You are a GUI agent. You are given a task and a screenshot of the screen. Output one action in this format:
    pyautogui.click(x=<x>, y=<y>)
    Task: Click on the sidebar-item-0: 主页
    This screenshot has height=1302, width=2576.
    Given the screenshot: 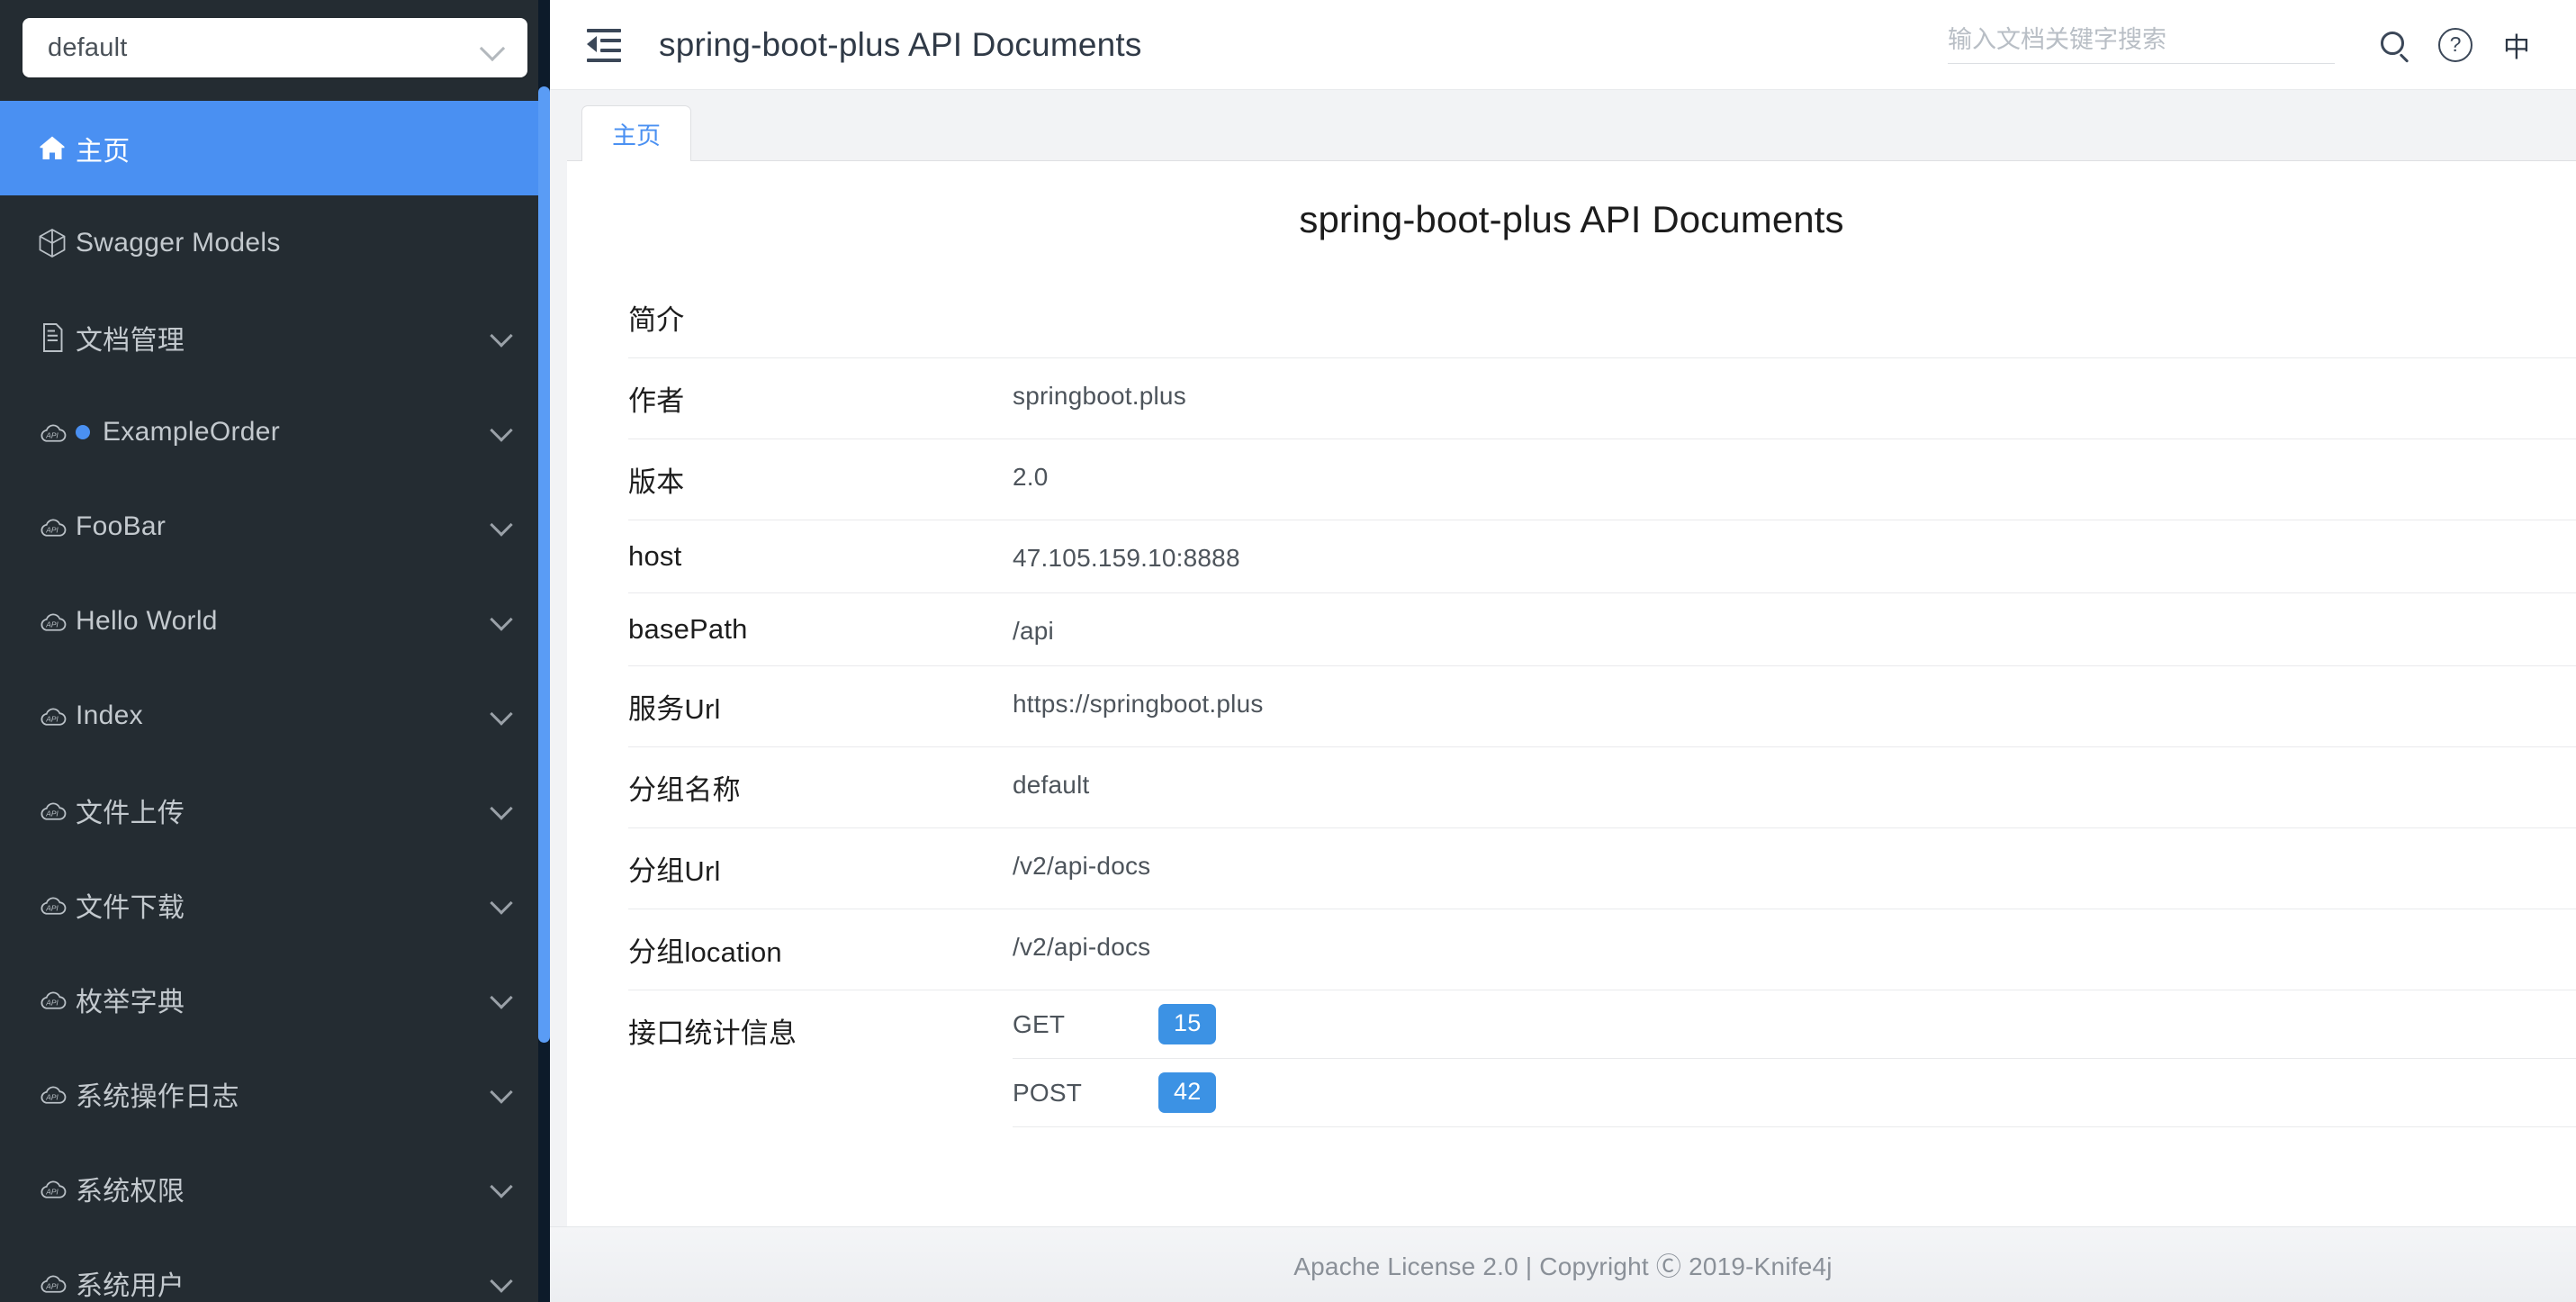 What is the action you would take?
    pyautogui.click(x=275, y=148)
    